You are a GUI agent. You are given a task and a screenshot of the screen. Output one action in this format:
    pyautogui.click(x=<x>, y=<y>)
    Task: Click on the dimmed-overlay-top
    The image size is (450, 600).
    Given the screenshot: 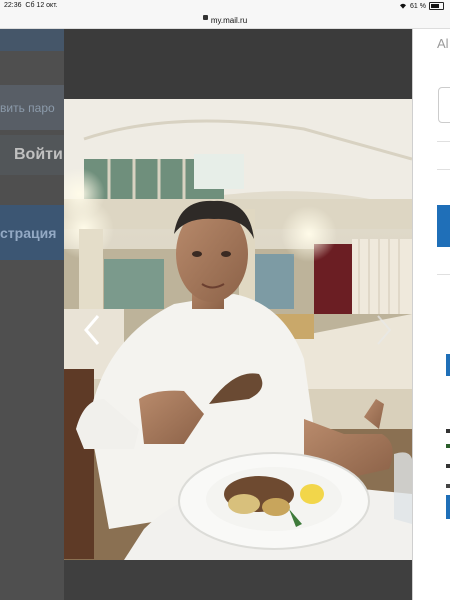 What is the action you would take?
    pyautogui.click(x=238, y=64)
    